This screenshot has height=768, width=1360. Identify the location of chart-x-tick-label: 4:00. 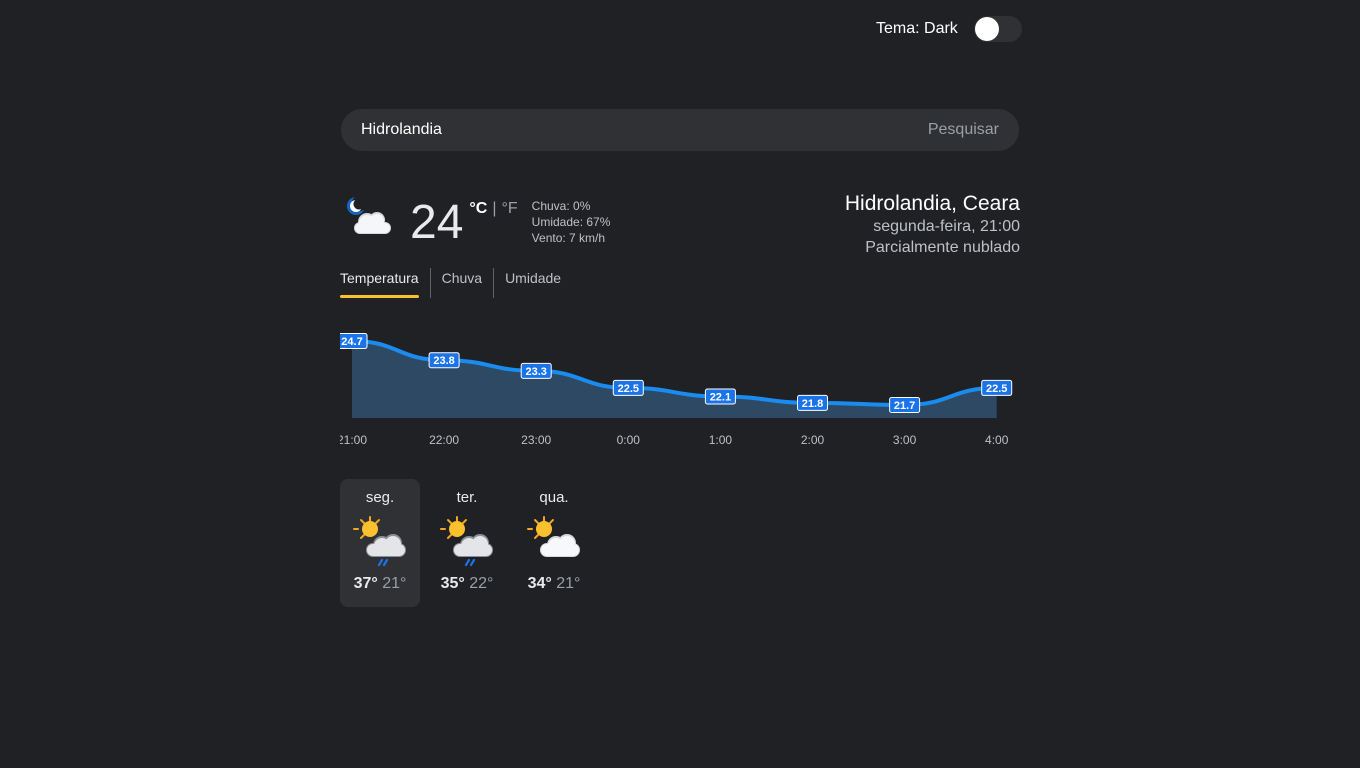
(997, 440).